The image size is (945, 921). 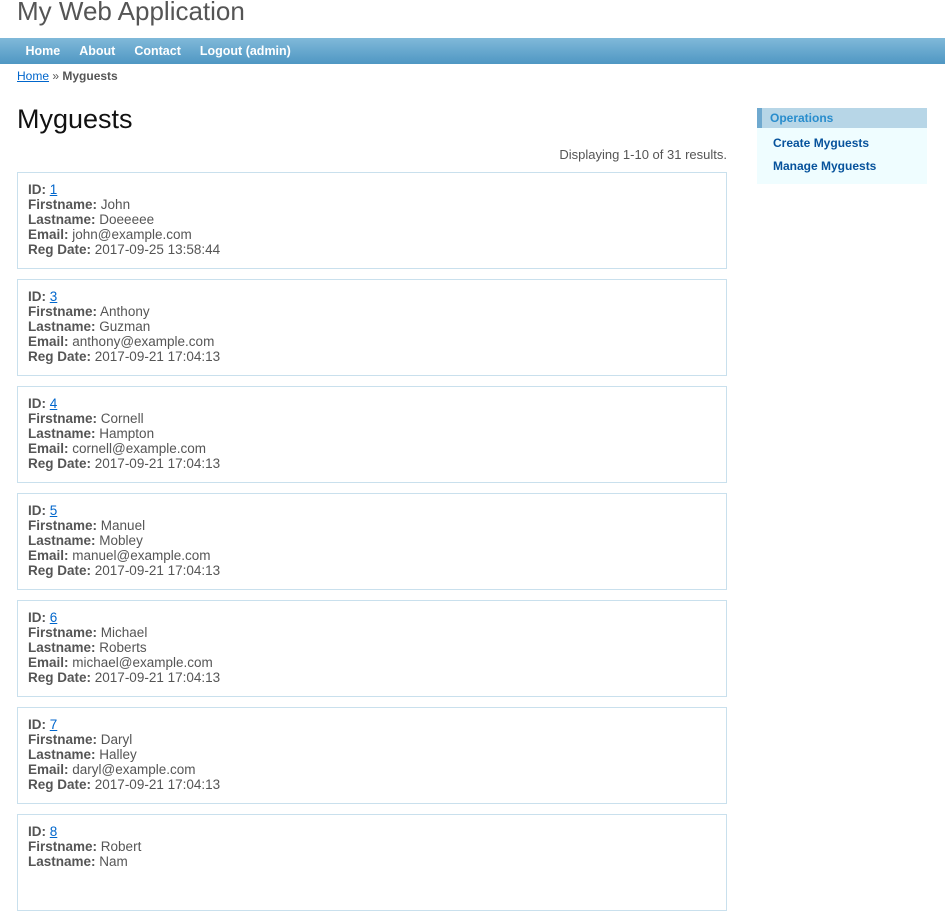 What do you see at coordinates (54, 831) in the screenshot?
I see `guest-id-link: 8` at bounding box center [54, 831].